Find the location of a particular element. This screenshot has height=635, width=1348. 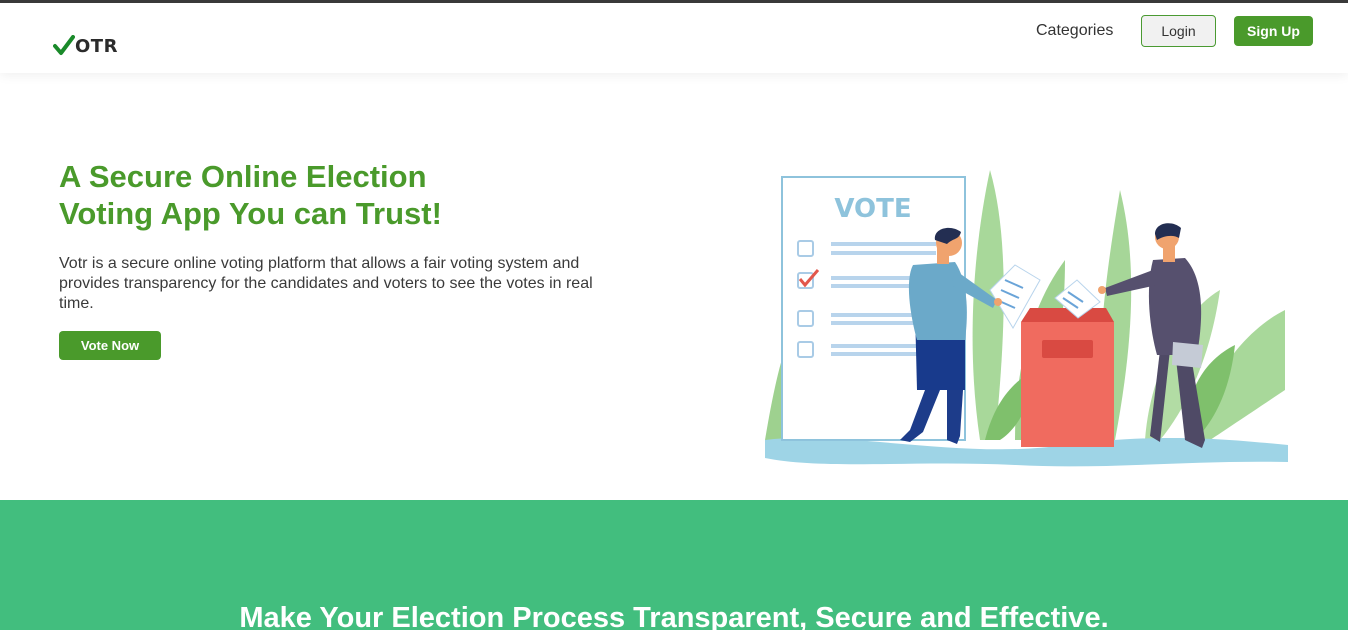

navbar: OTR Categories Login Sign Up is located at coordinates (674, 38).